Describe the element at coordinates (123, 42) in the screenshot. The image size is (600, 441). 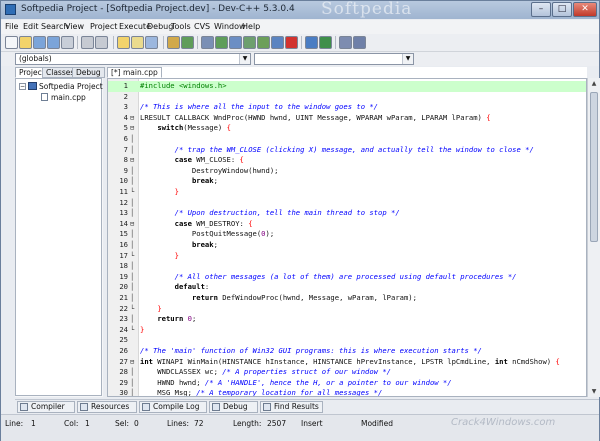
I see `find-icon` at that location.